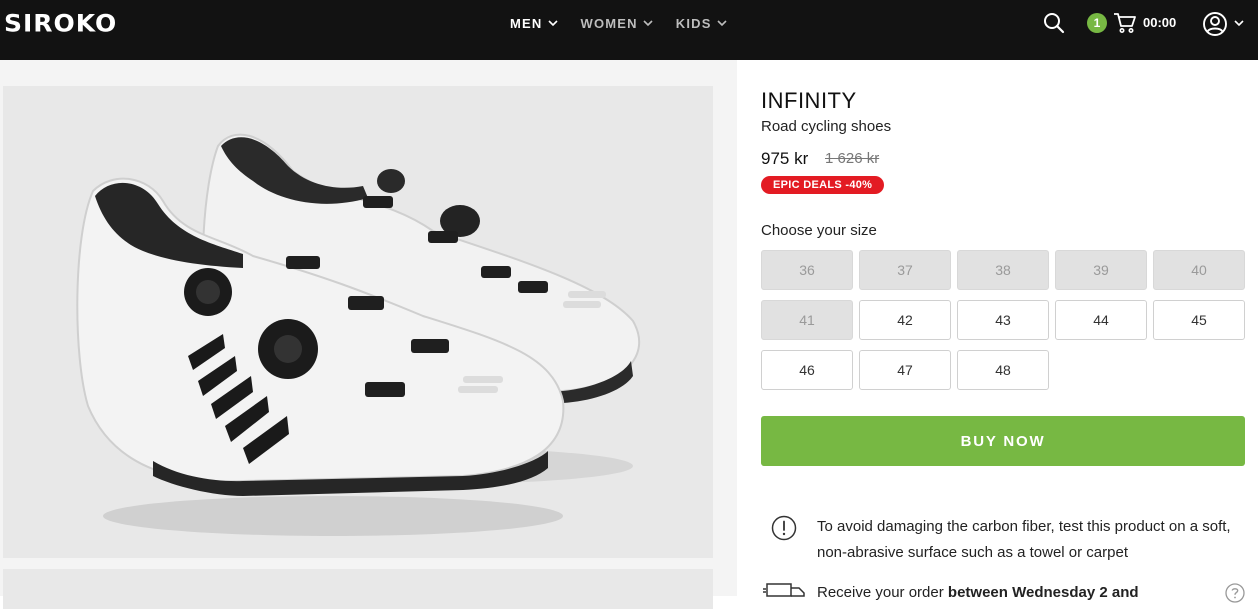 This screenshot has width=1258, height=609. I want to click on nav-kids: KIDS, so click(702, 23).